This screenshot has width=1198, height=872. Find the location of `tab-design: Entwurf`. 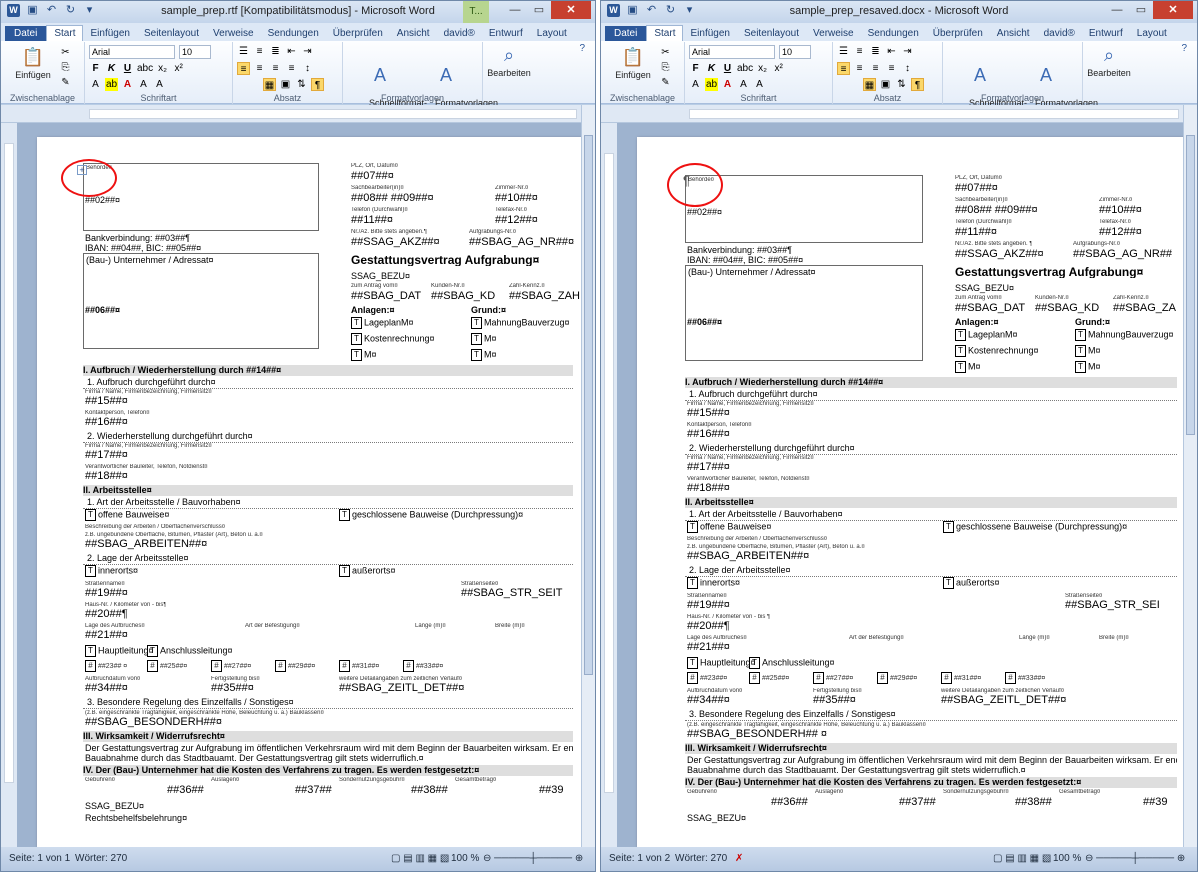

tab-design: Entwurf is located at coordinates (506, 33).